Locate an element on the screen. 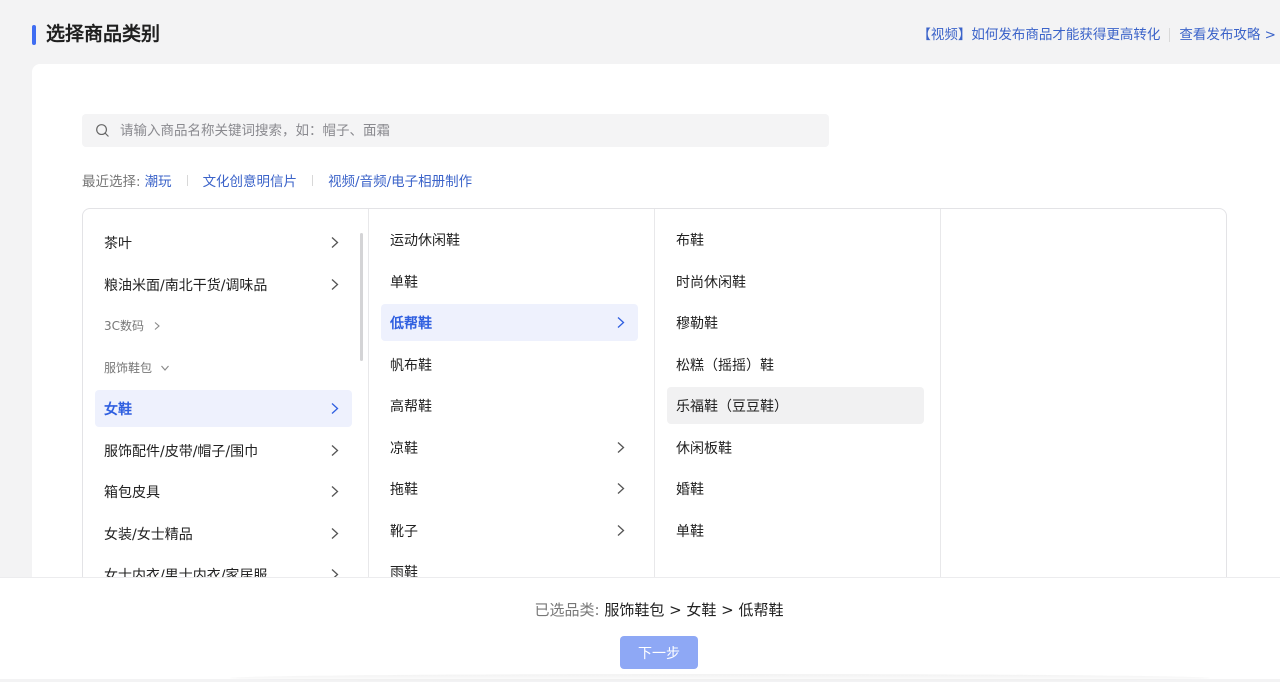 The image size is (1280, 682). category-item: 时尚休闲鞋 is located at coordinates (795, 281).